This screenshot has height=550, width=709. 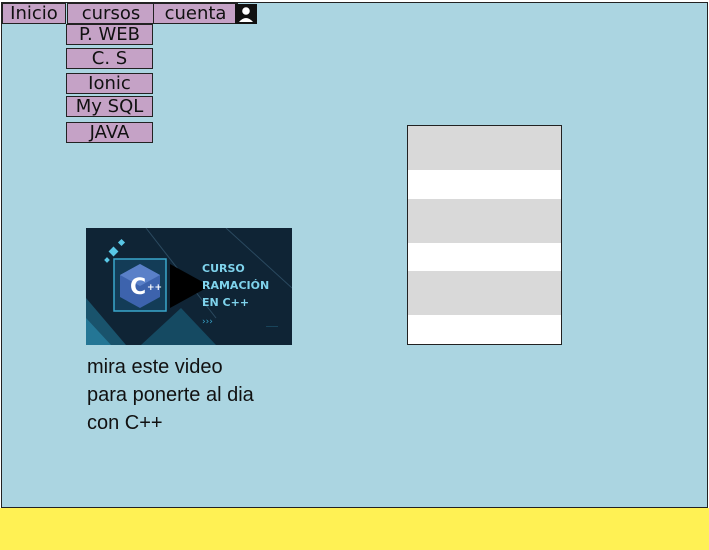 I want to click on dropdown-item-ionic: Ionic, so click(x=109, y=83).